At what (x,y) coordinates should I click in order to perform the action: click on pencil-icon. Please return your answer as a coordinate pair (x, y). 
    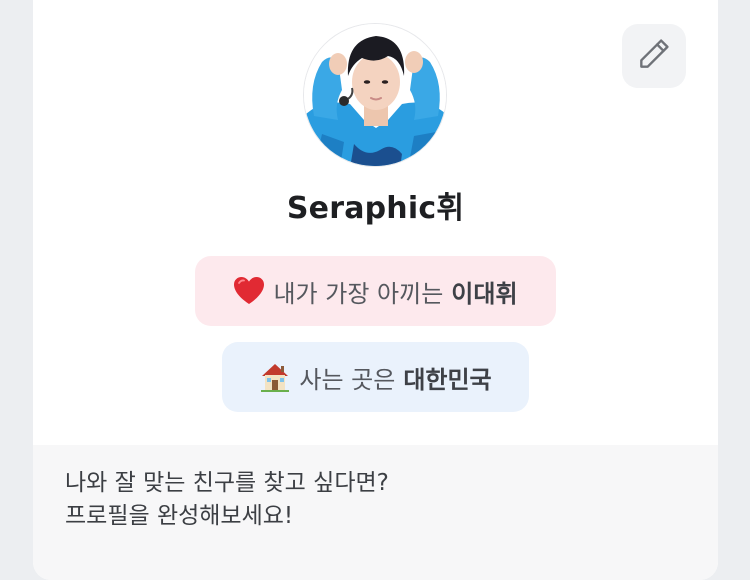
    Looking at the image, I should click on (654, 56).